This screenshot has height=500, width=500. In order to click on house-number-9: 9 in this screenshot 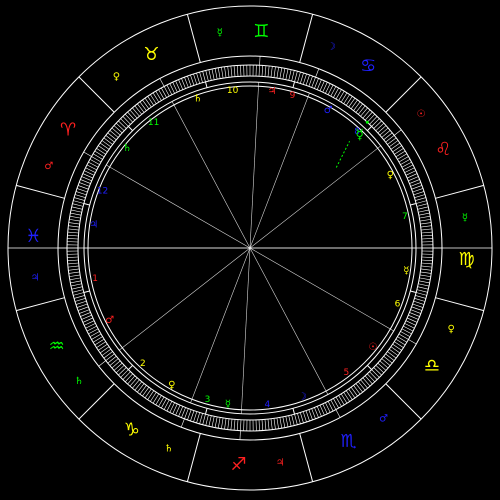, I will do `click(293, 96)`.